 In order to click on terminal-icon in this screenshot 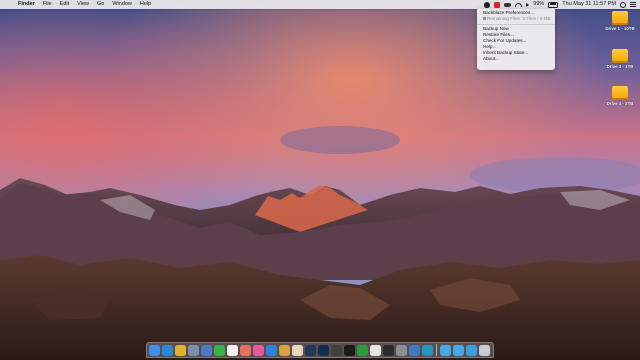, I will do `click(388, 350)`.